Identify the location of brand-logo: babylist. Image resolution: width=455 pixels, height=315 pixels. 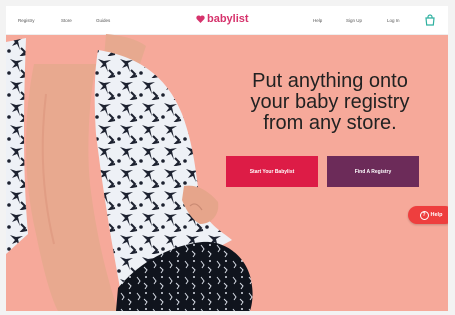
(222, 19).